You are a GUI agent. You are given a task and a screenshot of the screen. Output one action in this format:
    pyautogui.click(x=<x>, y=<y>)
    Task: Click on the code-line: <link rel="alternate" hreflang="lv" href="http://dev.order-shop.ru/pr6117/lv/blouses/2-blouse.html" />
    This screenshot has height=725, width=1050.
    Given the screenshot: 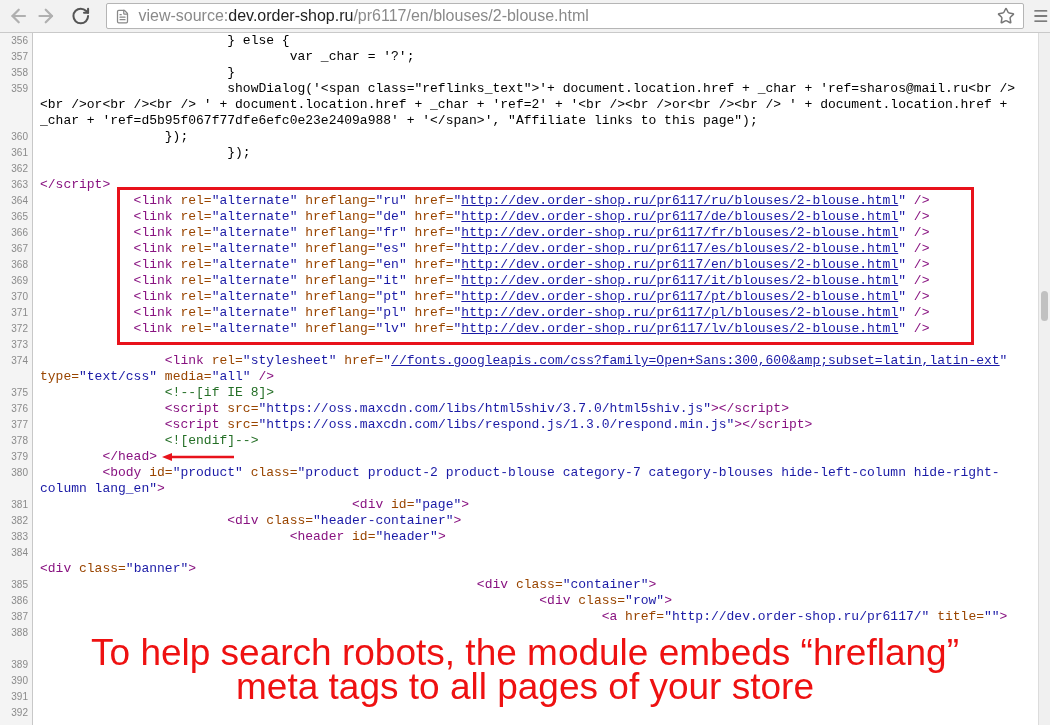 What is the action you would take?
    pyautogui.click(x=531, y=329)
    